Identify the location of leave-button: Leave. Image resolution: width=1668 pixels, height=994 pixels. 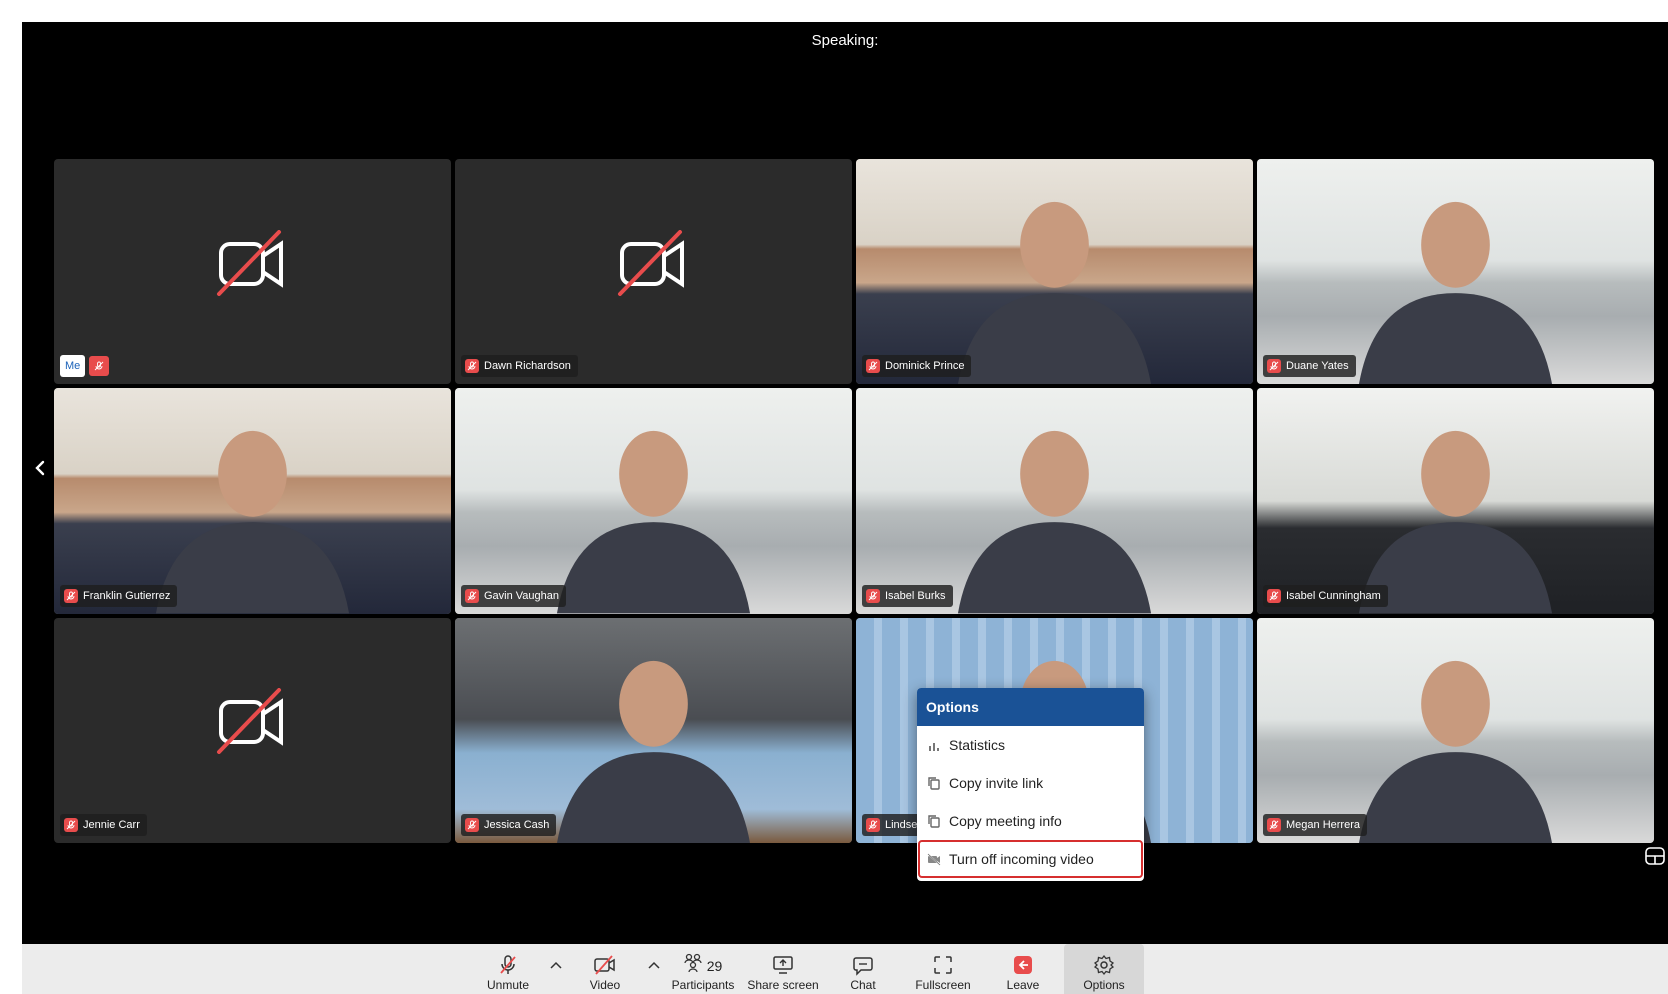
(1023, 969).